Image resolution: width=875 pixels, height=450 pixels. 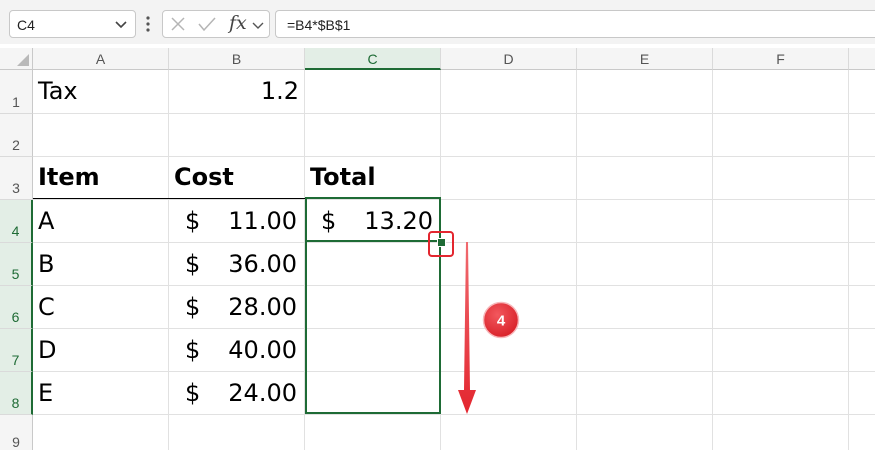 What do you see at coordinates (16, 350) in the screenshot?
I see `row-header-7: 7` at bounding box center [16, 350].